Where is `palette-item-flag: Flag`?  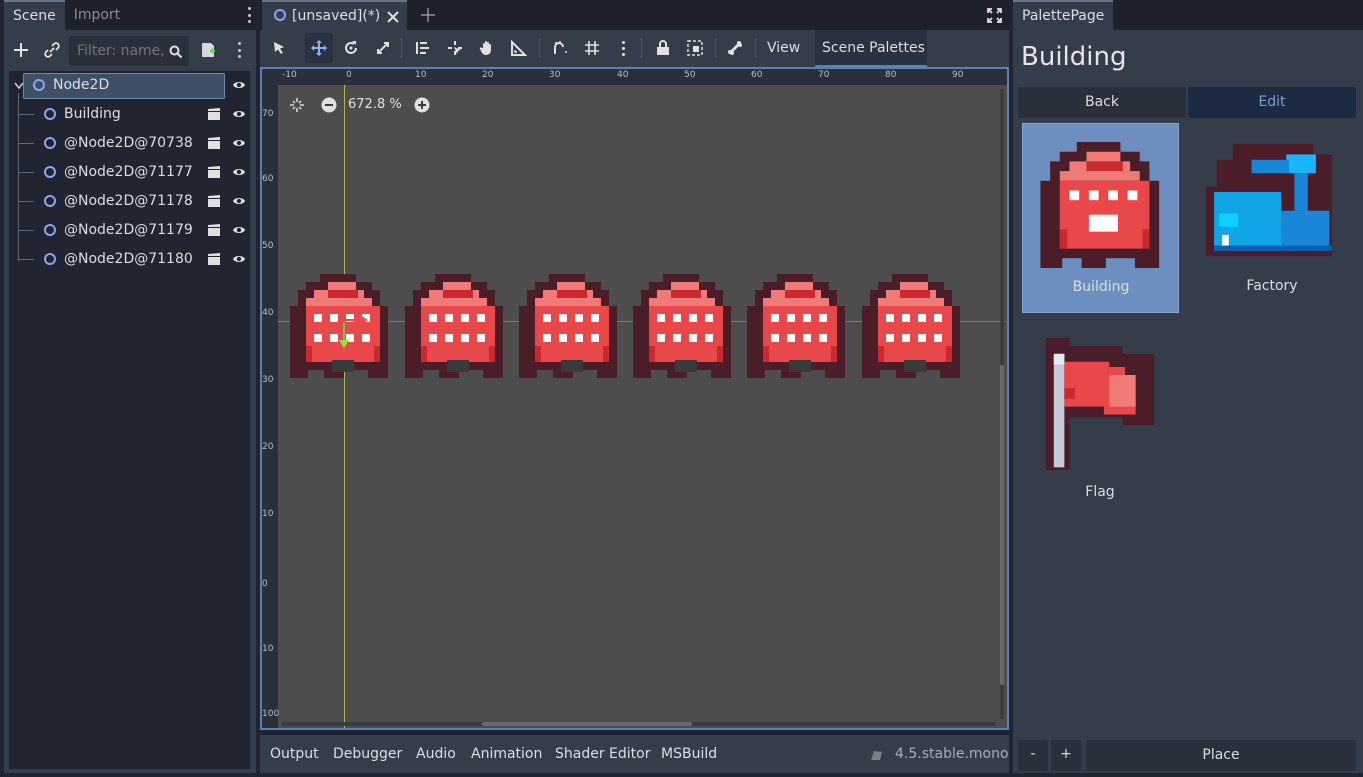 palette-item-flag: Flag is located at coordinates (1100, 417).